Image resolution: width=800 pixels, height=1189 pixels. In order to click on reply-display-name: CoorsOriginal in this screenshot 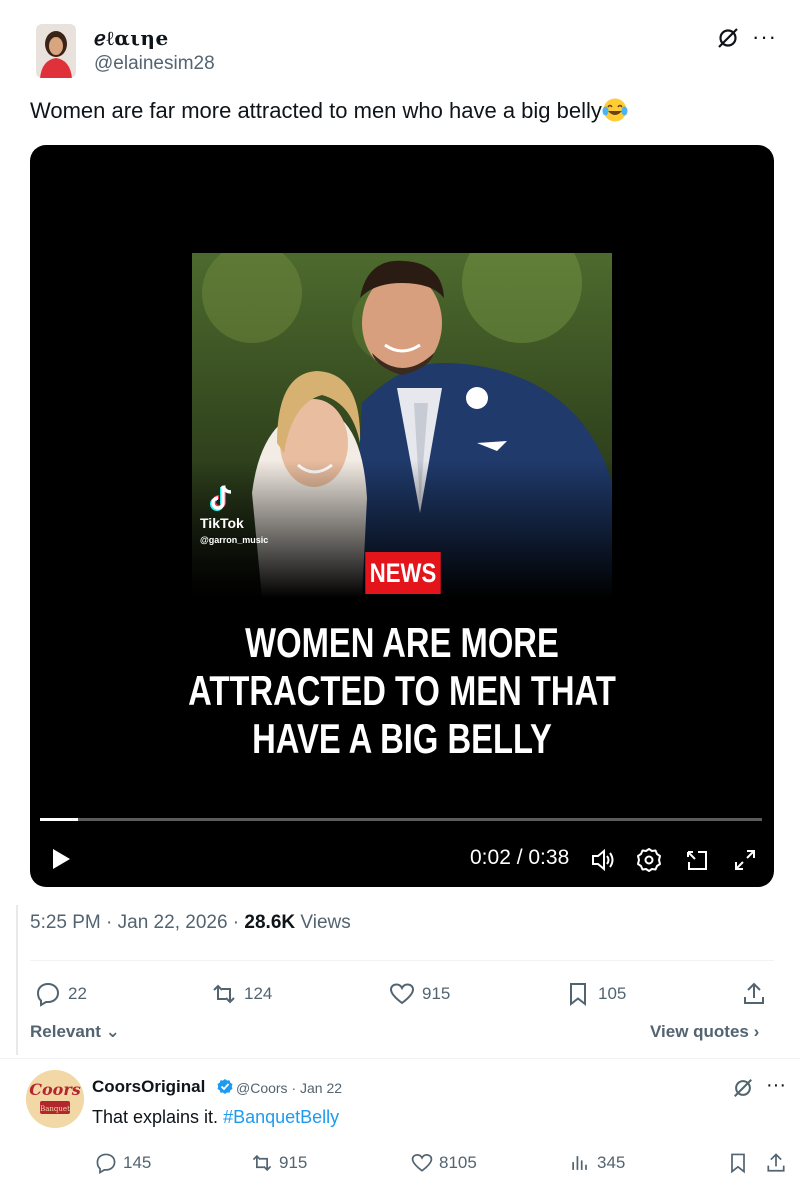, I will do `click(148, 1087)`.